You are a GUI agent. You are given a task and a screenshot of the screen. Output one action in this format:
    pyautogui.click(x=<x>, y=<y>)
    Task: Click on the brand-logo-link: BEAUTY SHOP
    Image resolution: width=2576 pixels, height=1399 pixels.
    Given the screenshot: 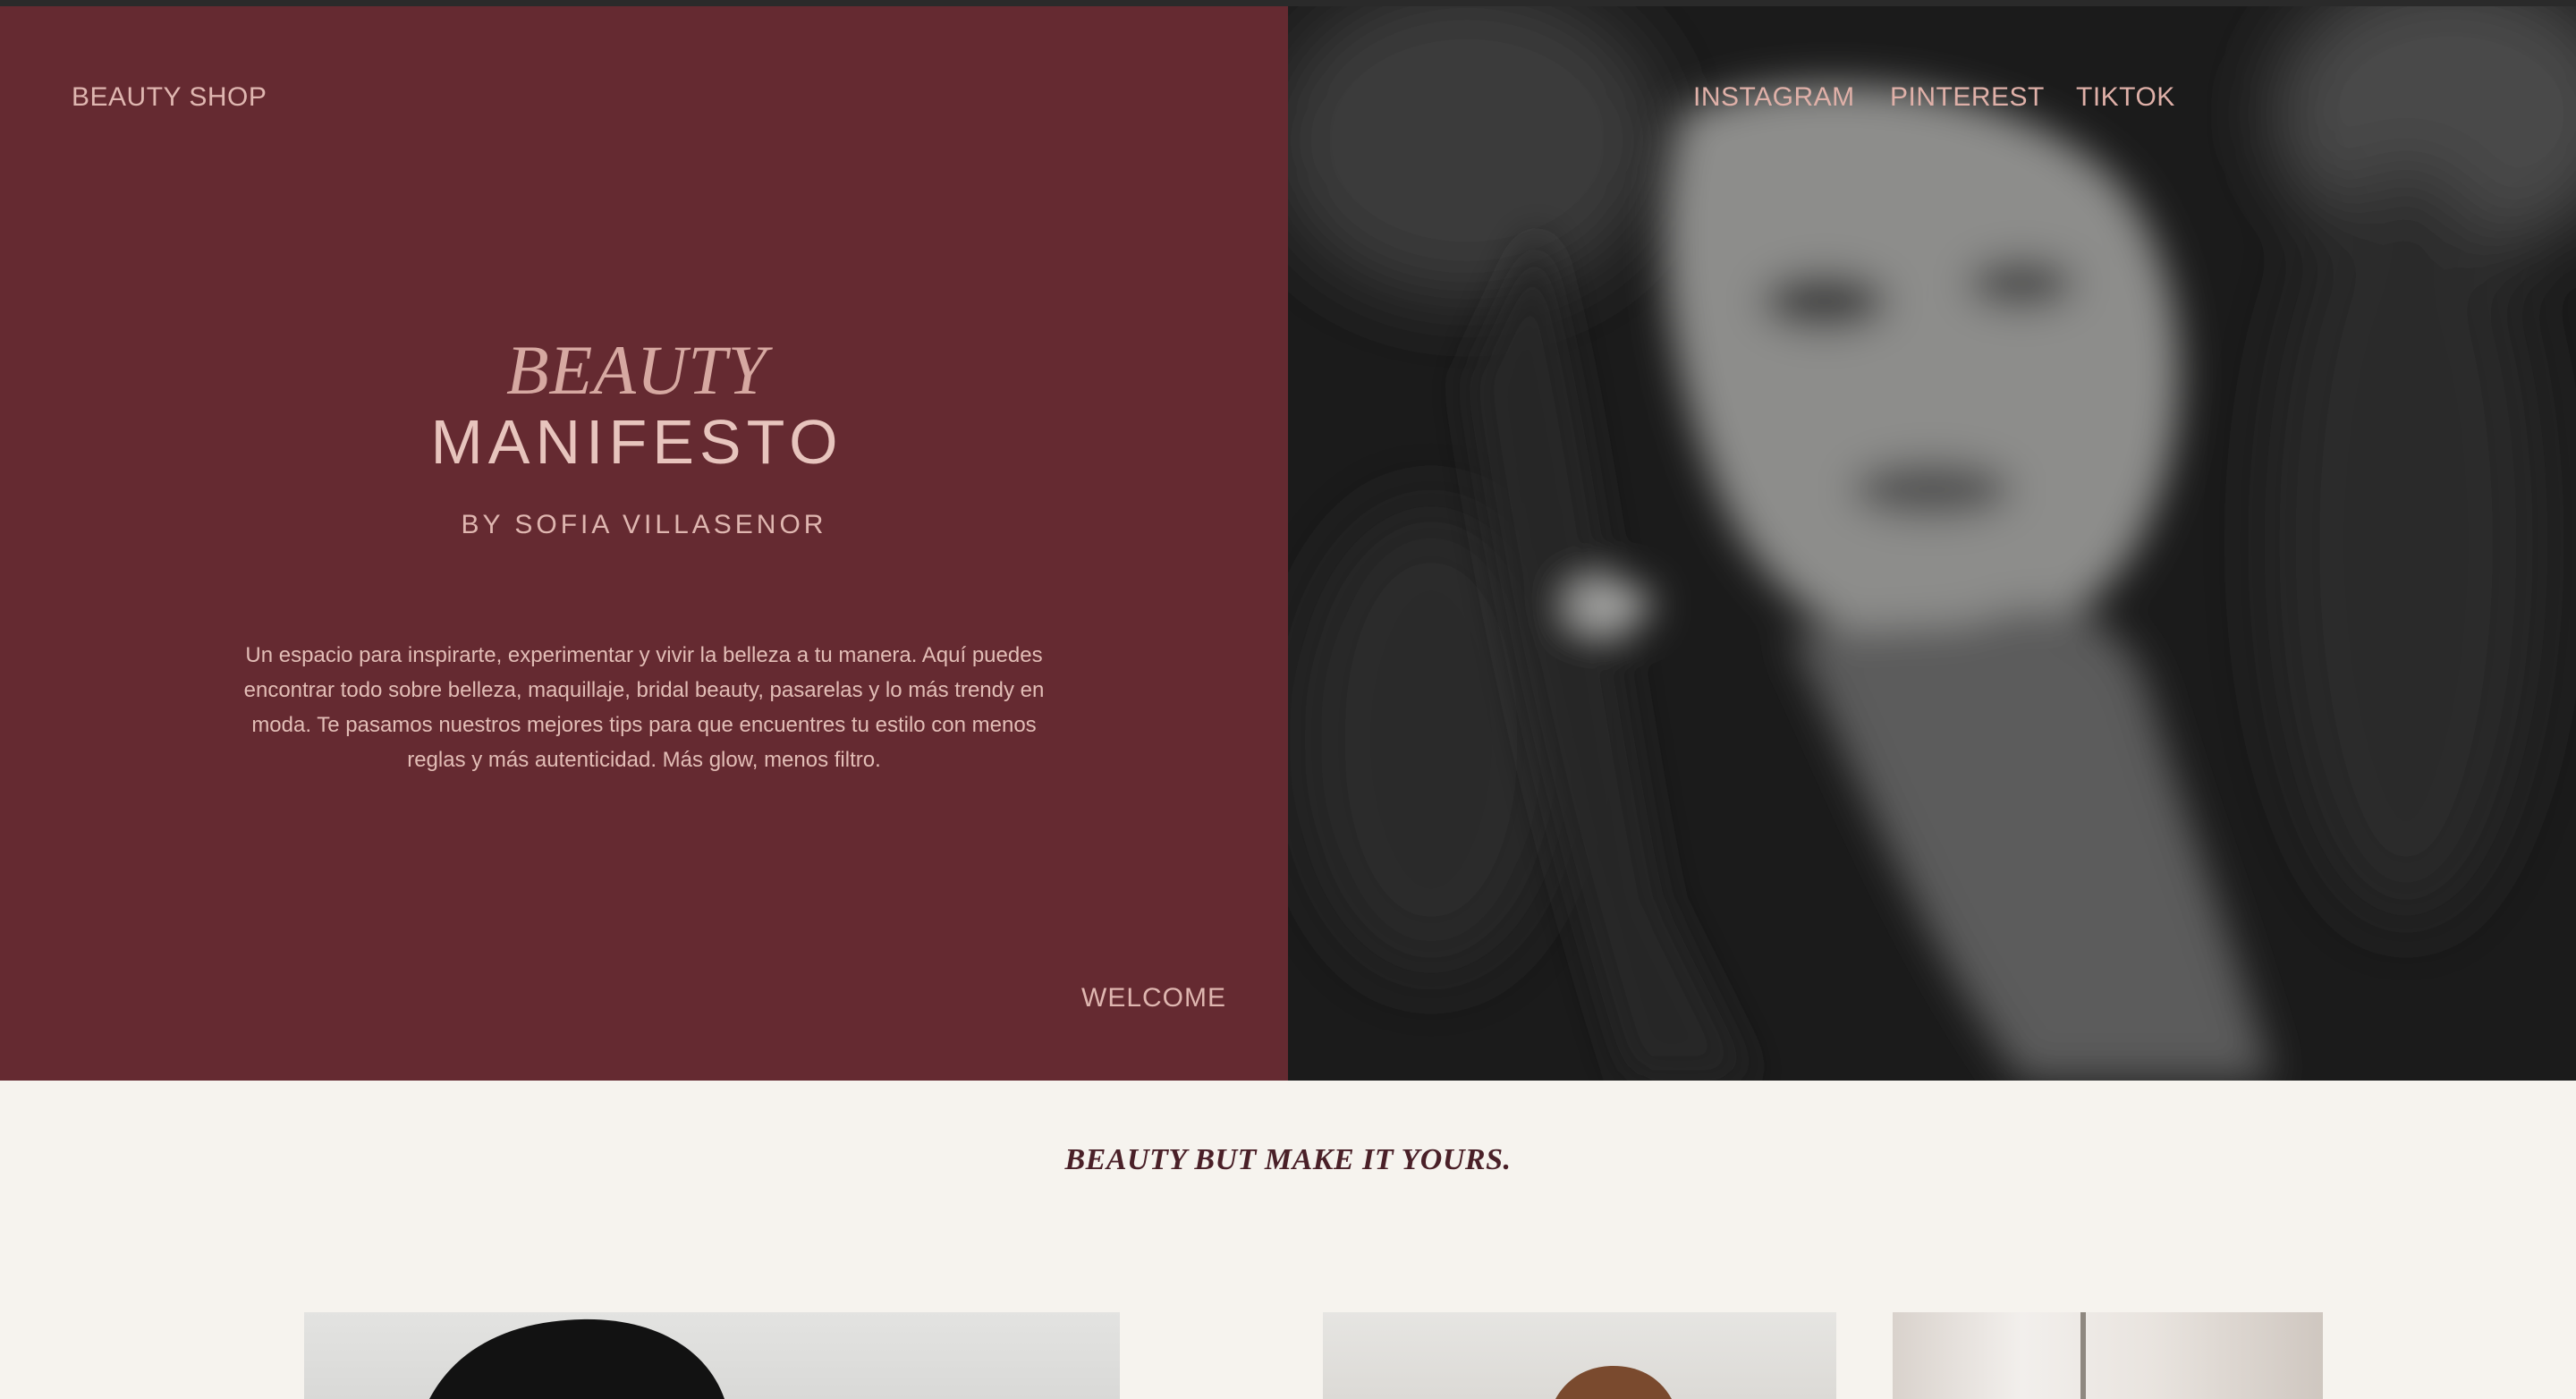 What is the action you would take?
    pyautogui.click(x=169, y=97)
    